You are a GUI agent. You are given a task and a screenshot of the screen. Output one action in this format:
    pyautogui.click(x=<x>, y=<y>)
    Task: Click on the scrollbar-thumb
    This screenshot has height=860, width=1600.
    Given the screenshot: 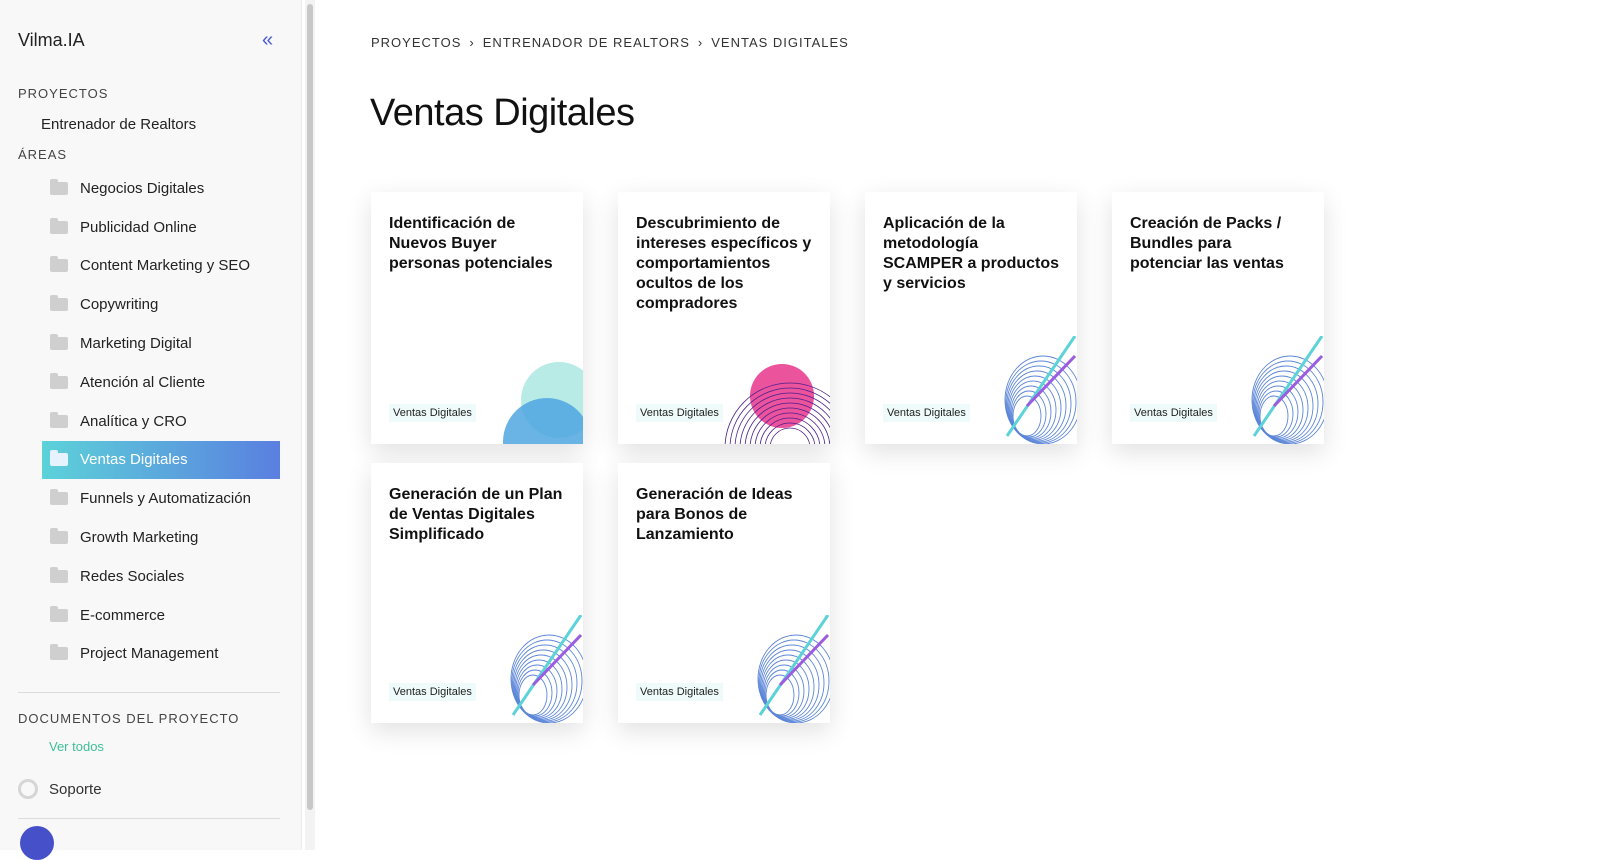 What is the action you would take?
    pyautogui.click(x=310, y=407)
    